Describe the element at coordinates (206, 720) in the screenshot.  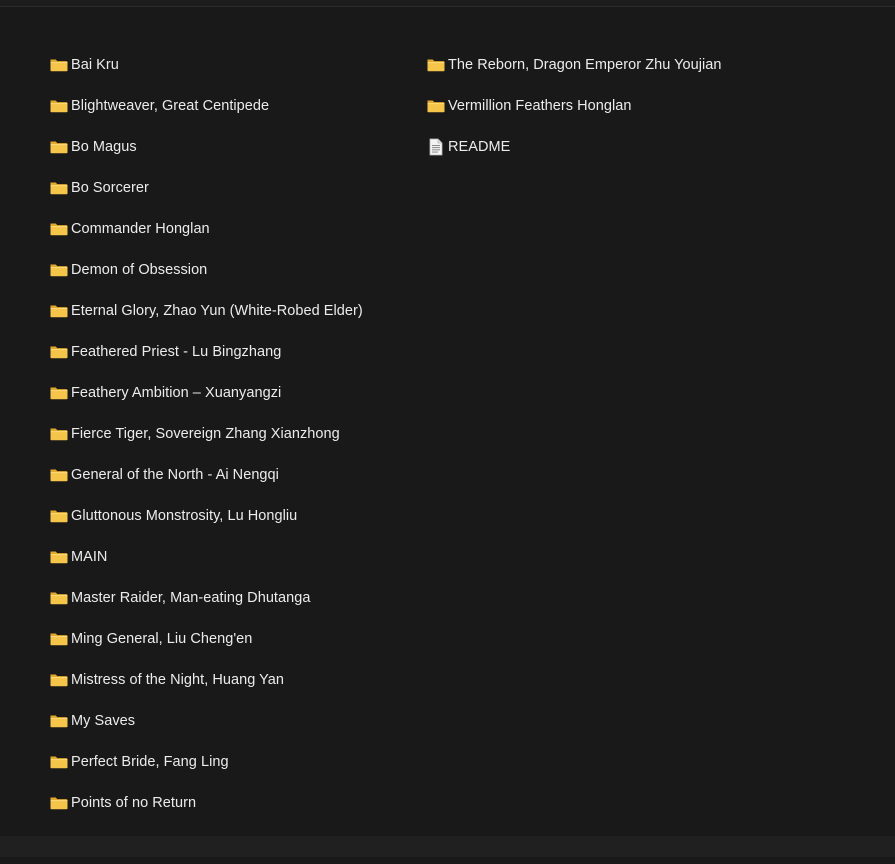
I see `folder-item: My Saves` at that location.